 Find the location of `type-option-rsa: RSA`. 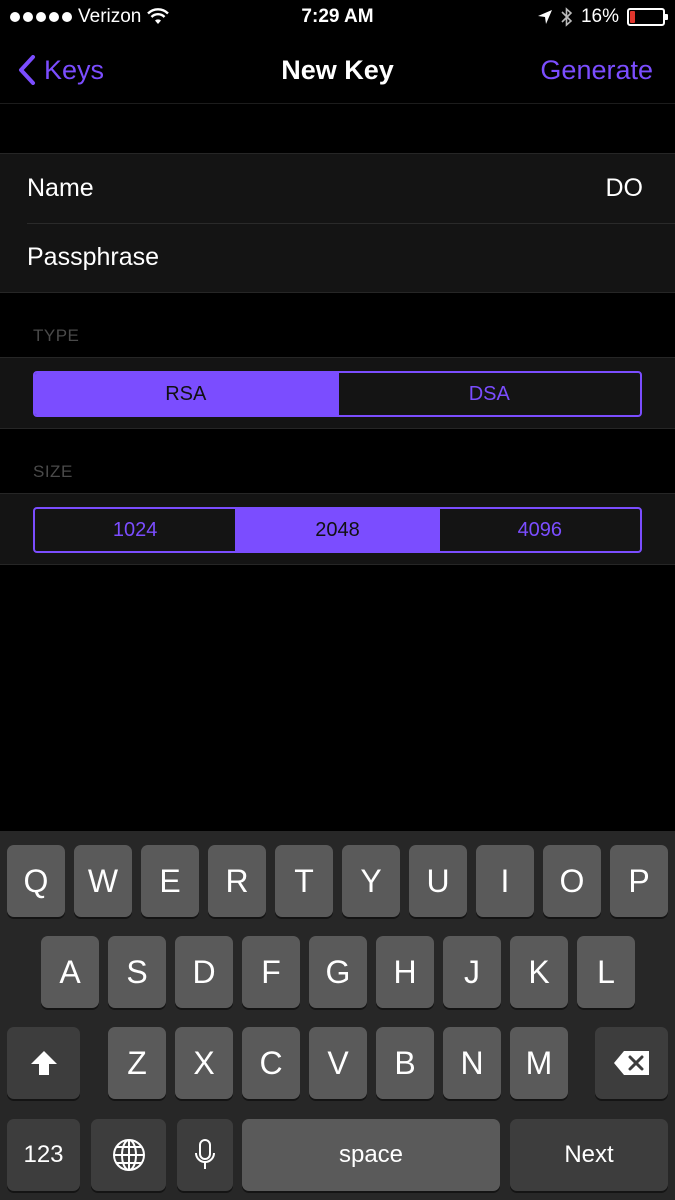

type-option-rsa: RSA is located at coordinates (186, 394).